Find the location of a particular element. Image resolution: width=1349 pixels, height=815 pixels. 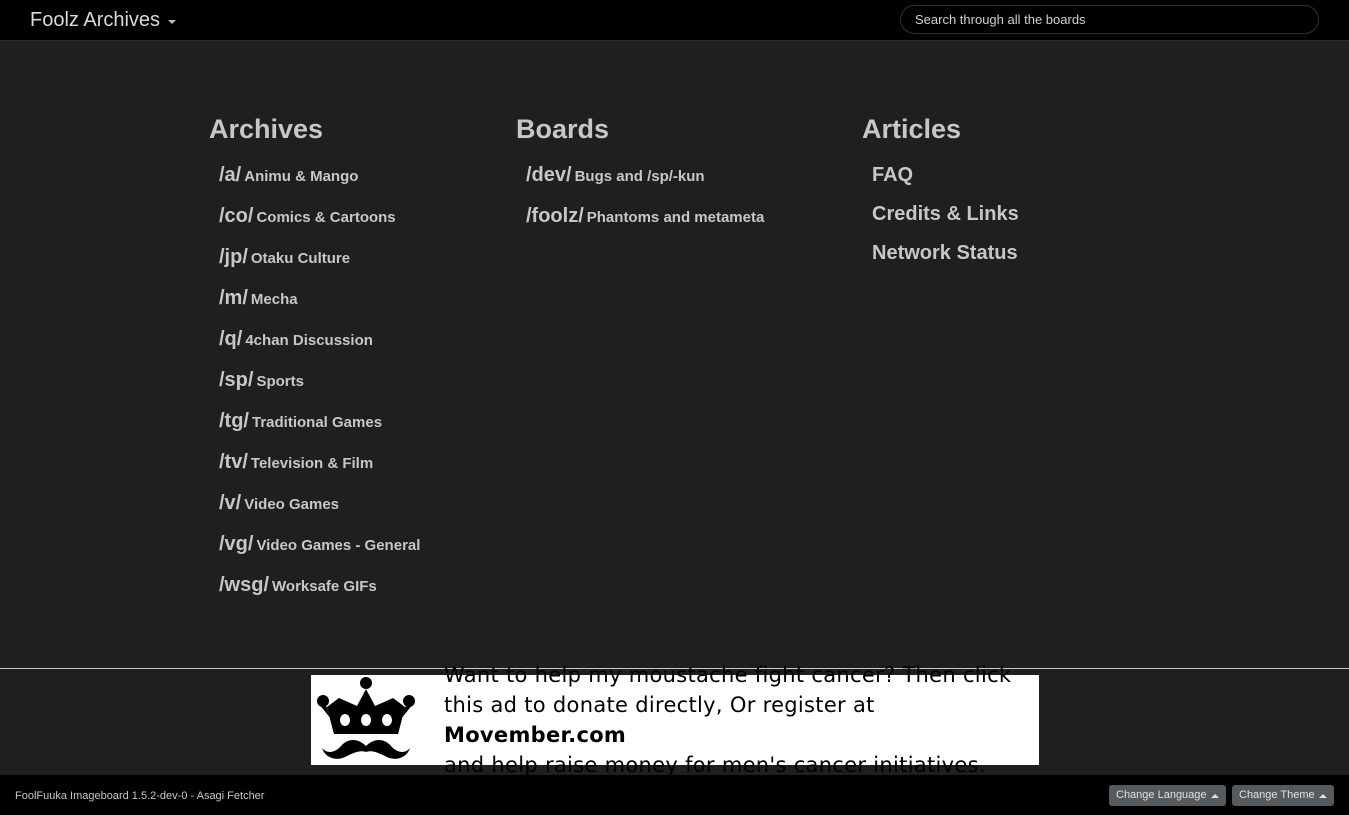

article-list-item: Credits & Links is located at coordinates (945, 221).